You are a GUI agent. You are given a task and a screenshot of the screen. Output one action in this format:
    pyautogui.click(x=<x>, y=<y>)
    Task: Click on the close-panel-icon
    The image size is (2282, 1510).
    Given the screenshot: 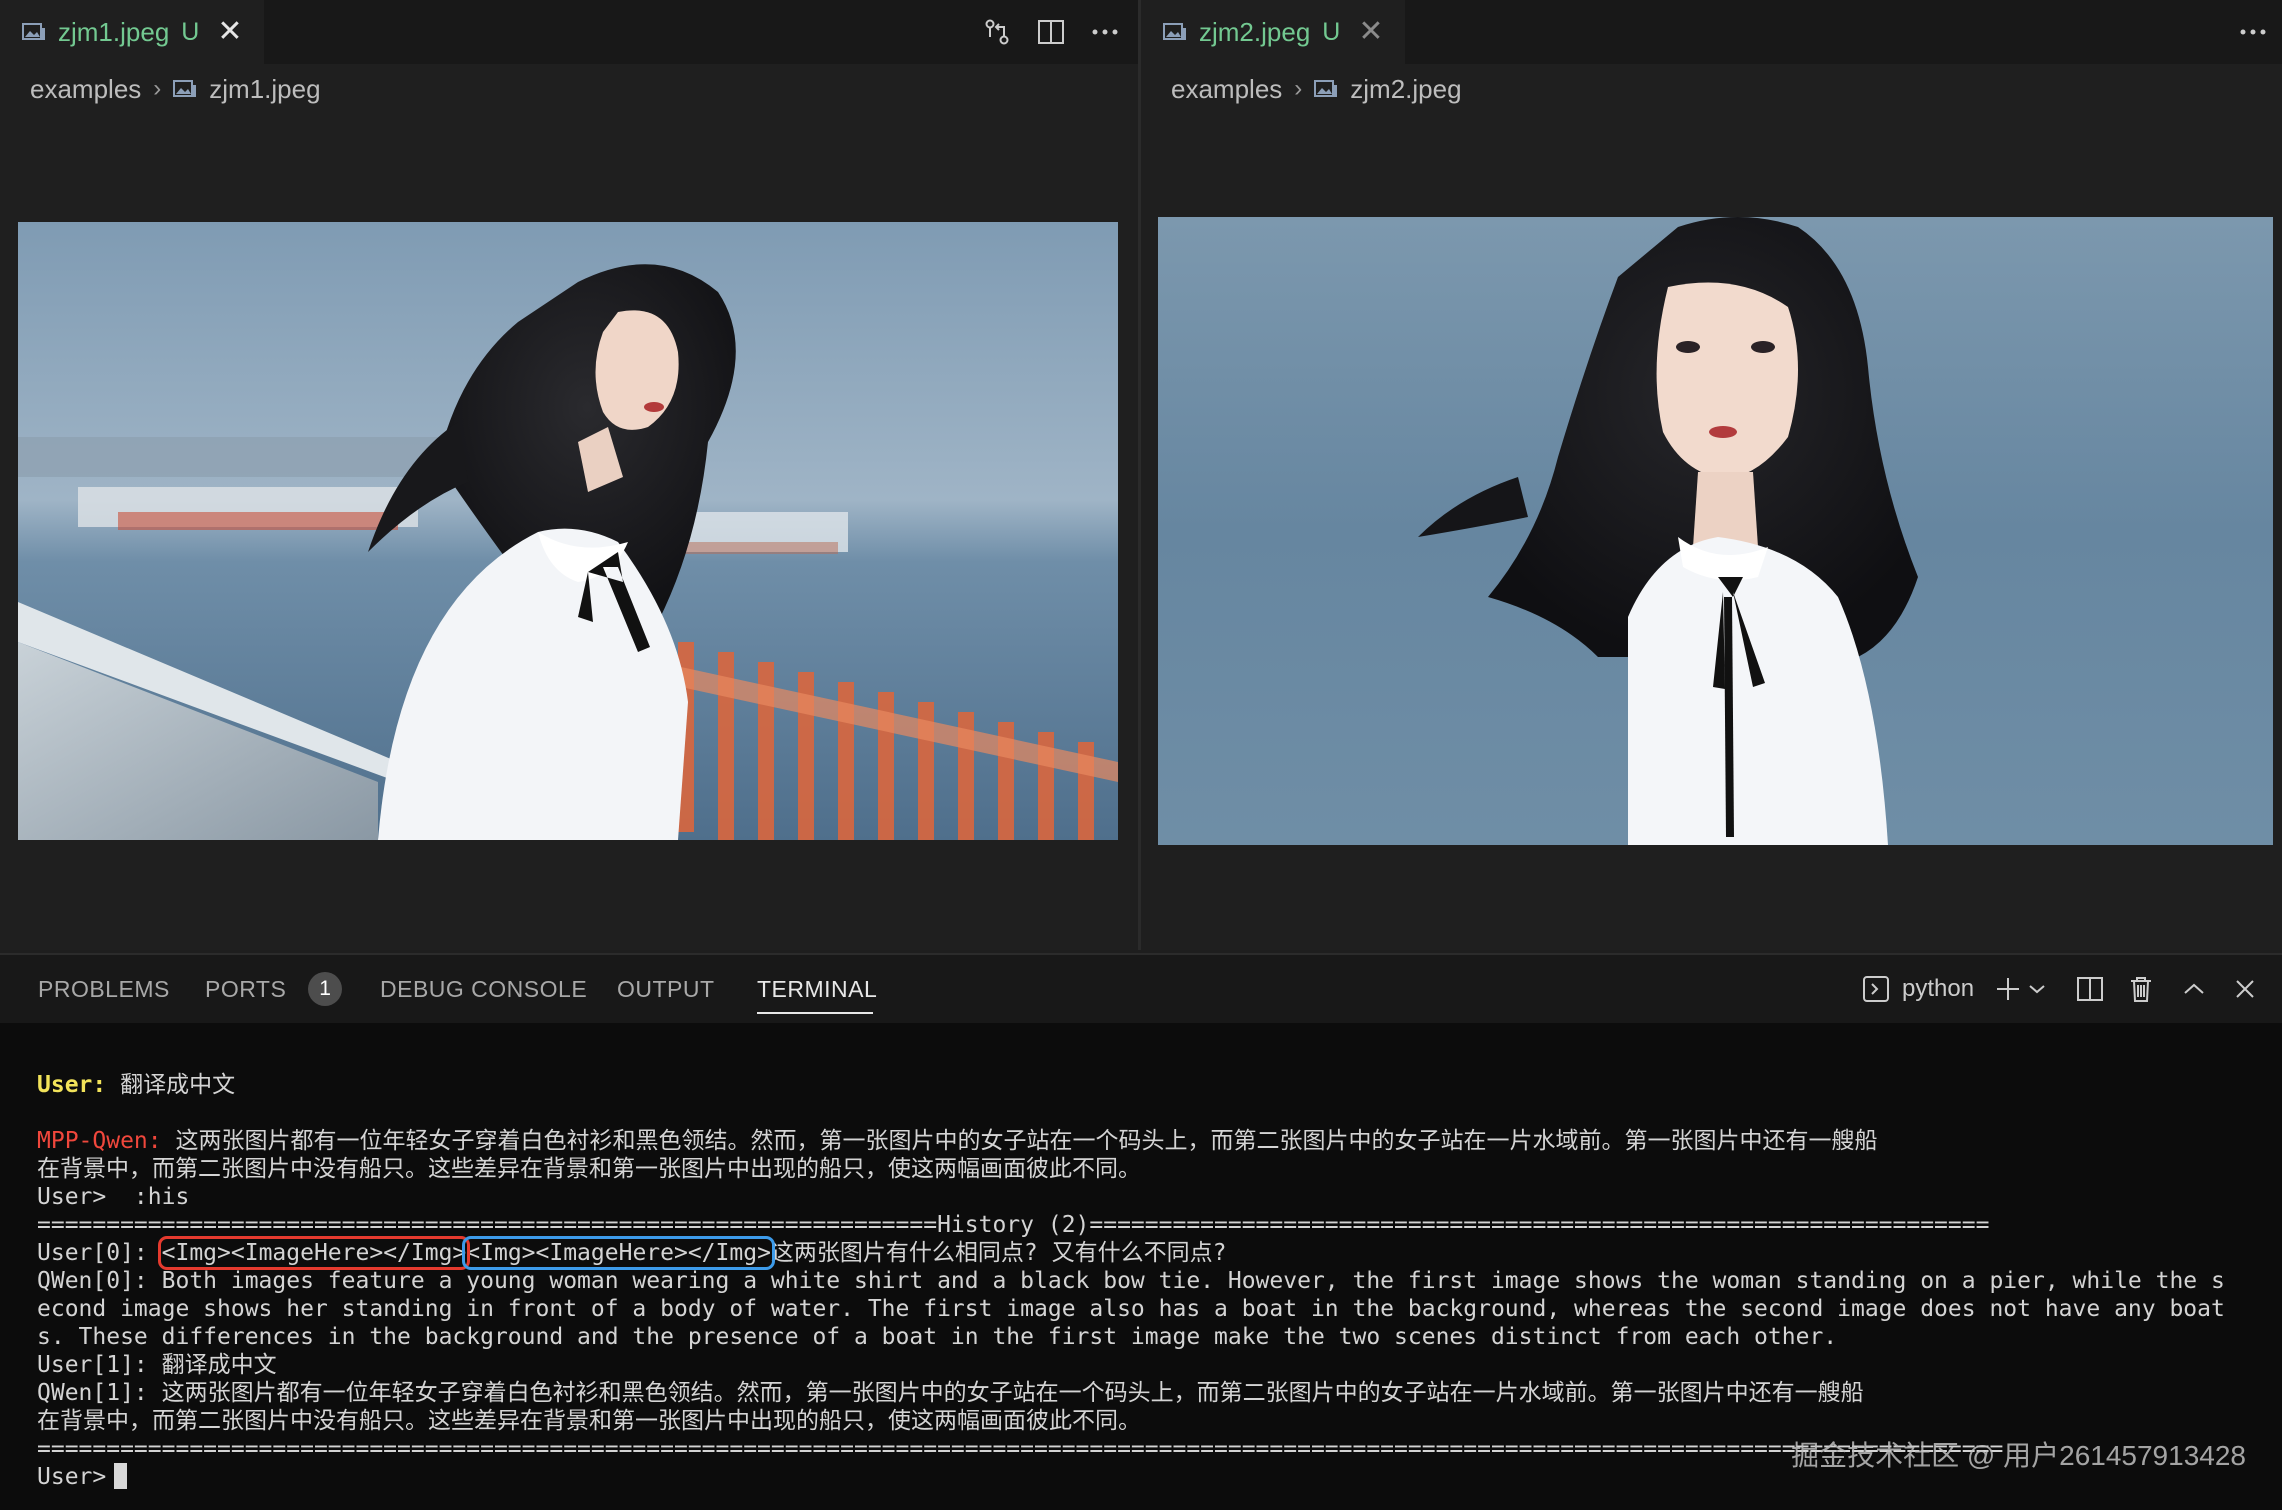 What is the action you would take?
    pyautogui.click(x=2245, y=989)
    